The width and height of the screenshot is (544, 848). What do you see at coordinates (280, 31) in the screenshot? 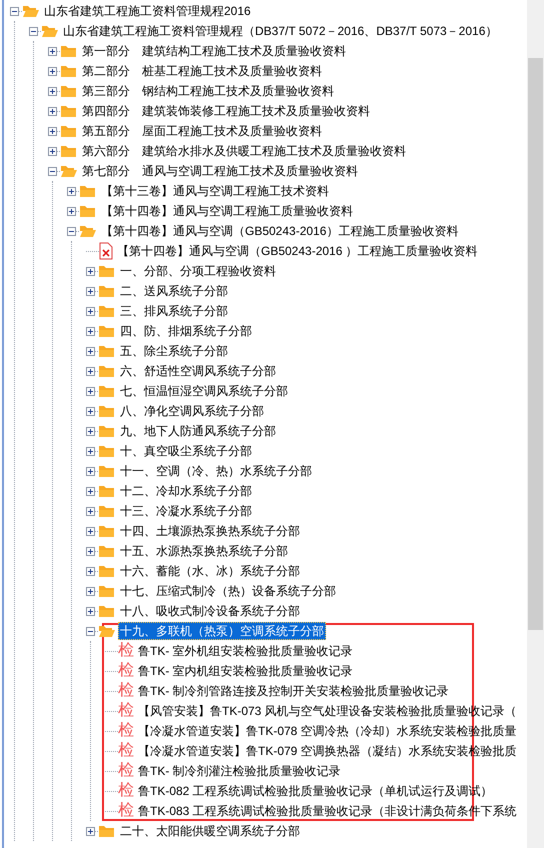
I see `tree-item: 山东省建筑工程施工资料管理规程（DB37/T 5072－2016、DB37/T 5073－2016）` at bounding box center [280, 31].